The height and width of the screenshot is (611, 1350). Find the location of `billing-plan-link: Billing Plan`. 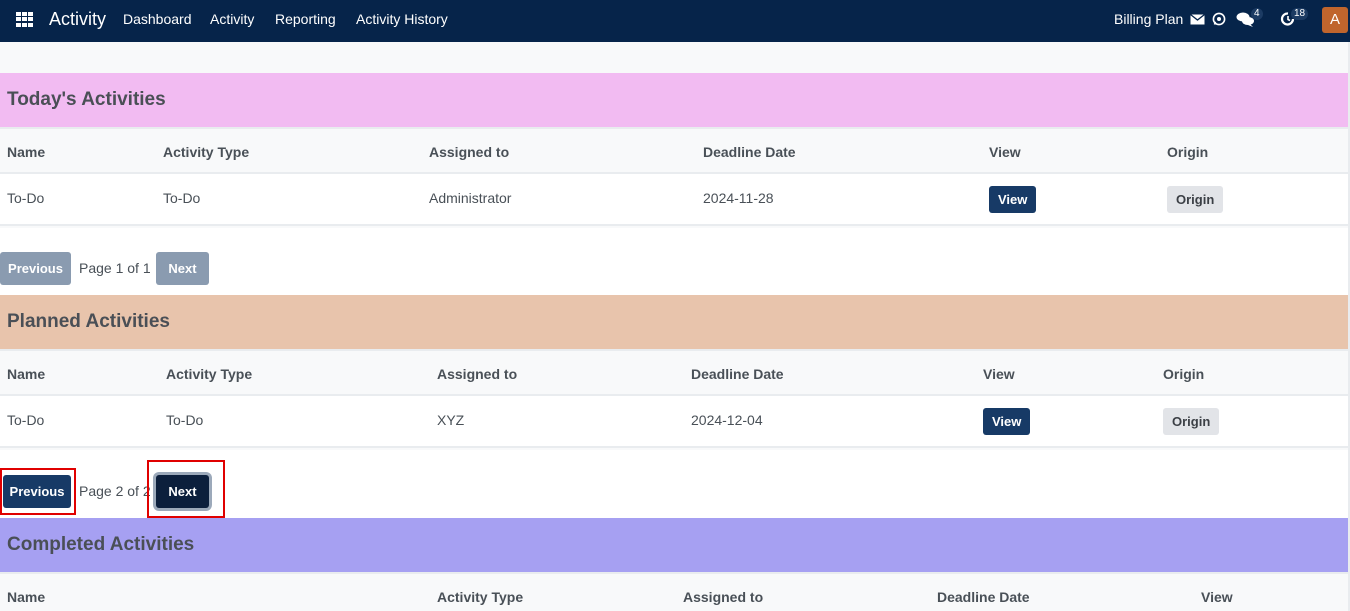

billing-plan-link: Billing Plan is located at coordinates (1148, 19).